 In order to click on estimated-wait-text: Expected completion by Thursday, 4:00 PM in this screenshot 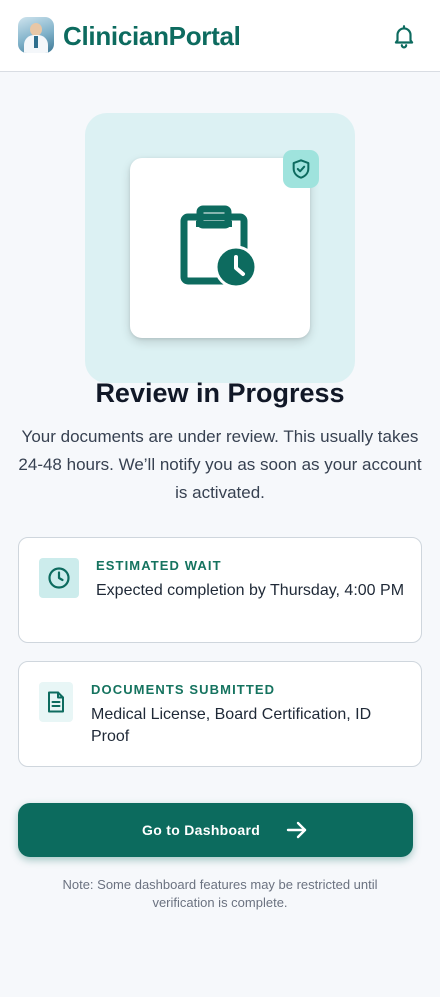, I will do `click(250, 590)`.